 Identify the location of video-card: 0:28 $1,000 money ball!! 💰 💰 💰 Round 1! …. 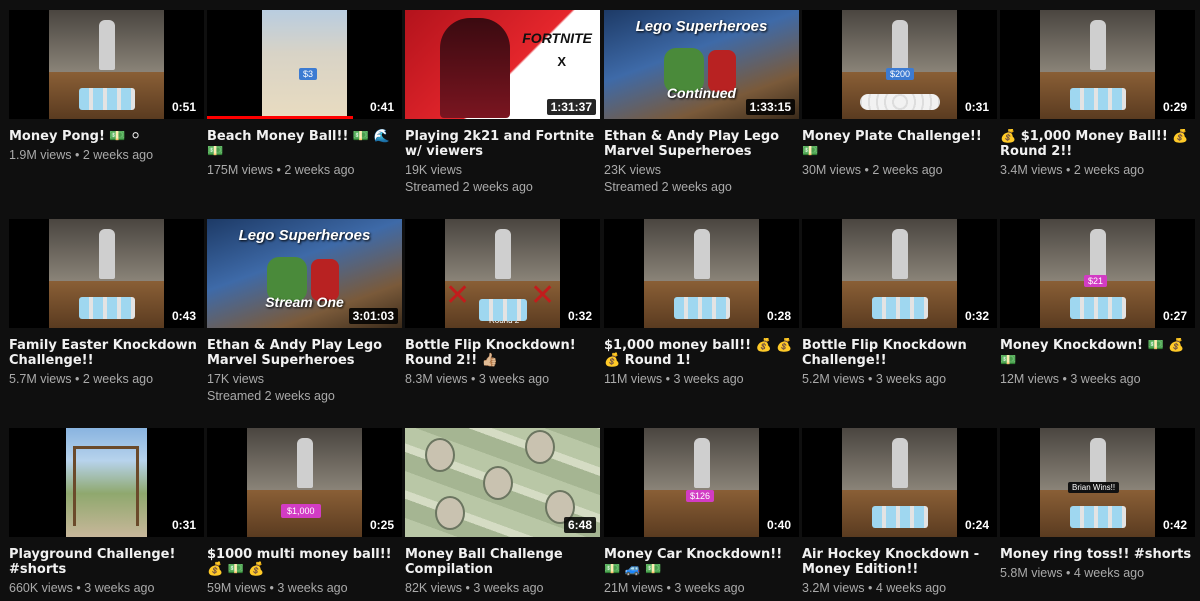
(701, 303).